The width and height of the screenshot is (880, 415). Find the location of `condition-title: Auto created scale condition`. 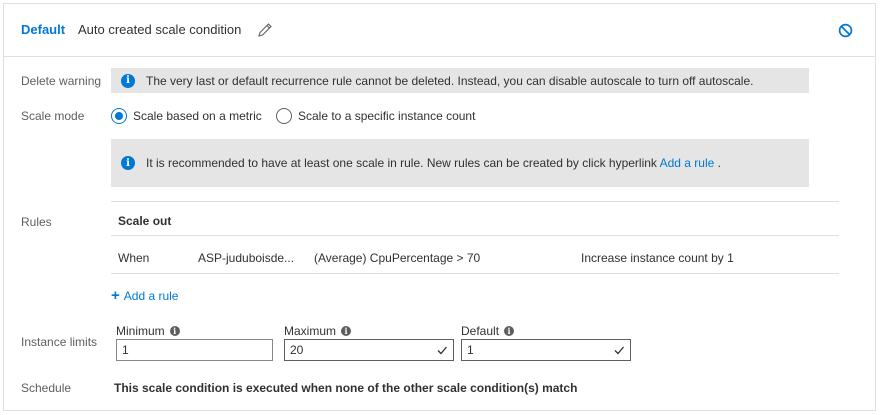

condition-title: Auto created scale condition is located at coordinates (160, 29).